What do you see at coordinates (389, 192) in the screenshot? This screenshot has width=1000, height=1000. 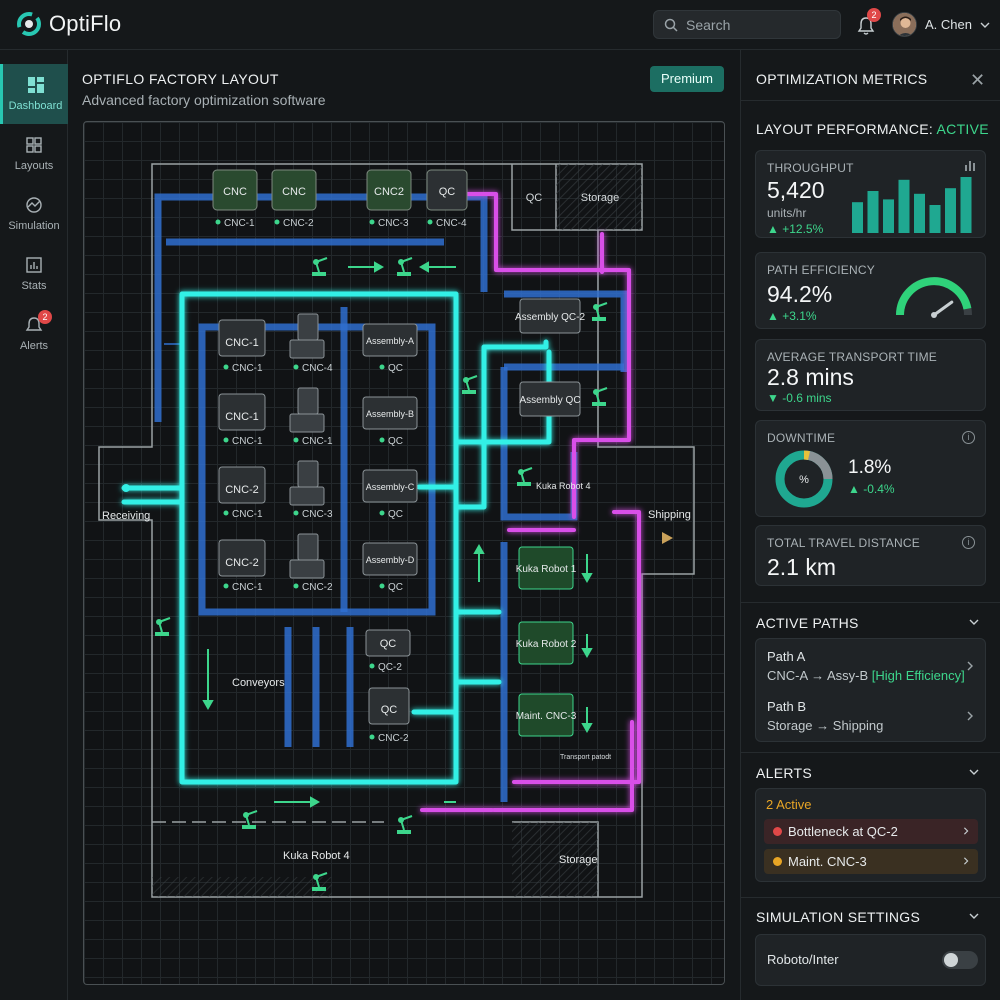 I see `machine-cnc-3: CNC2` at bounding box center [389, 192].